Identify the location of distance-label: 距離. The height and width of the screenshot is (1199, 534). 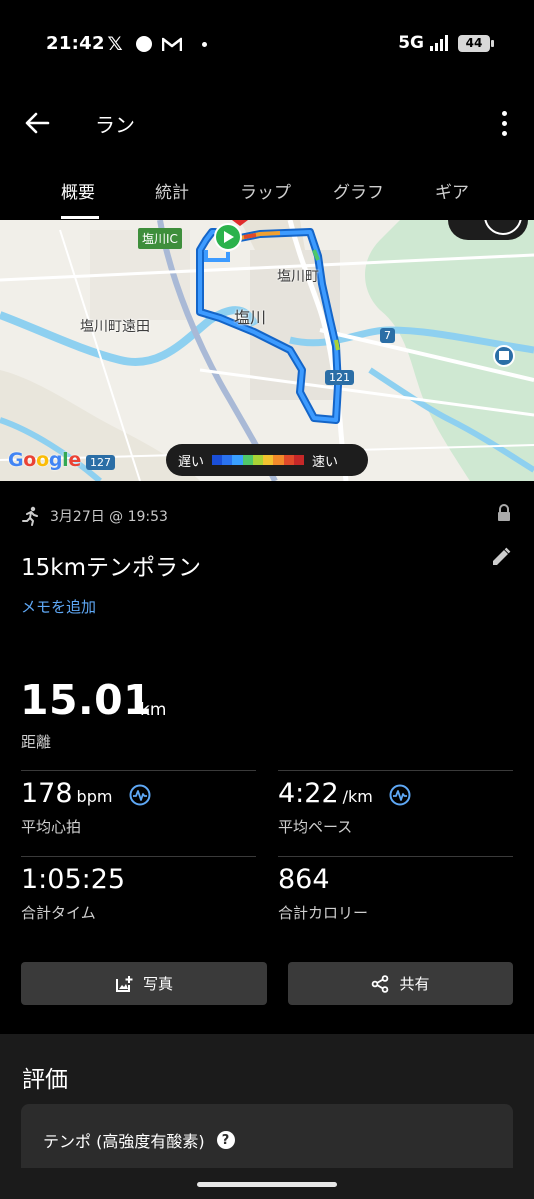
(36, 742).